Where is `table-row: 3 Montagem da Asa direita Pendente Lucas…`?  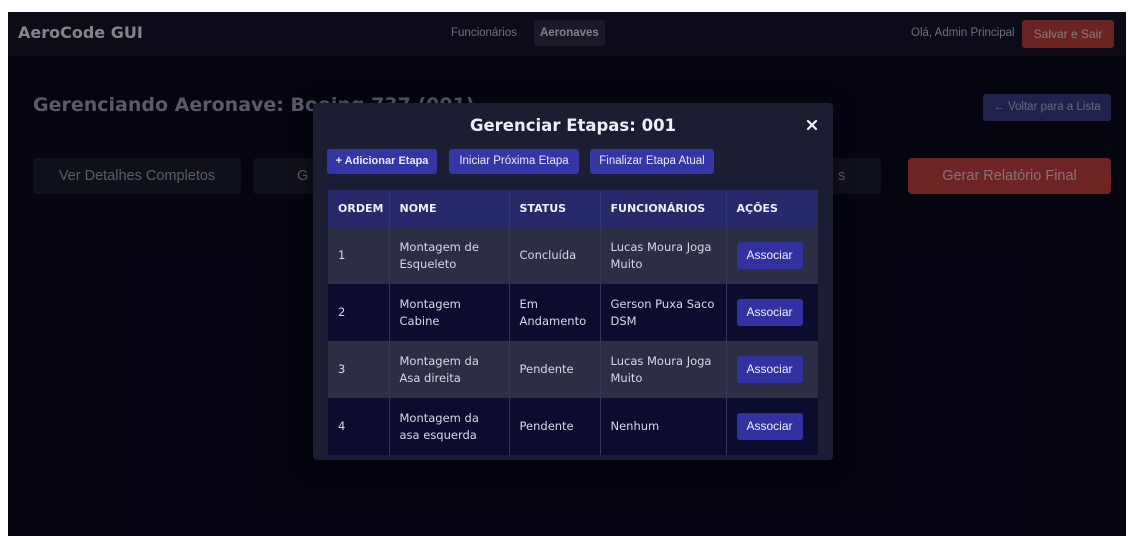
table-row: 3 Montagem da Asa direita Pendente Lucas… is located at coordinates (573, 369).